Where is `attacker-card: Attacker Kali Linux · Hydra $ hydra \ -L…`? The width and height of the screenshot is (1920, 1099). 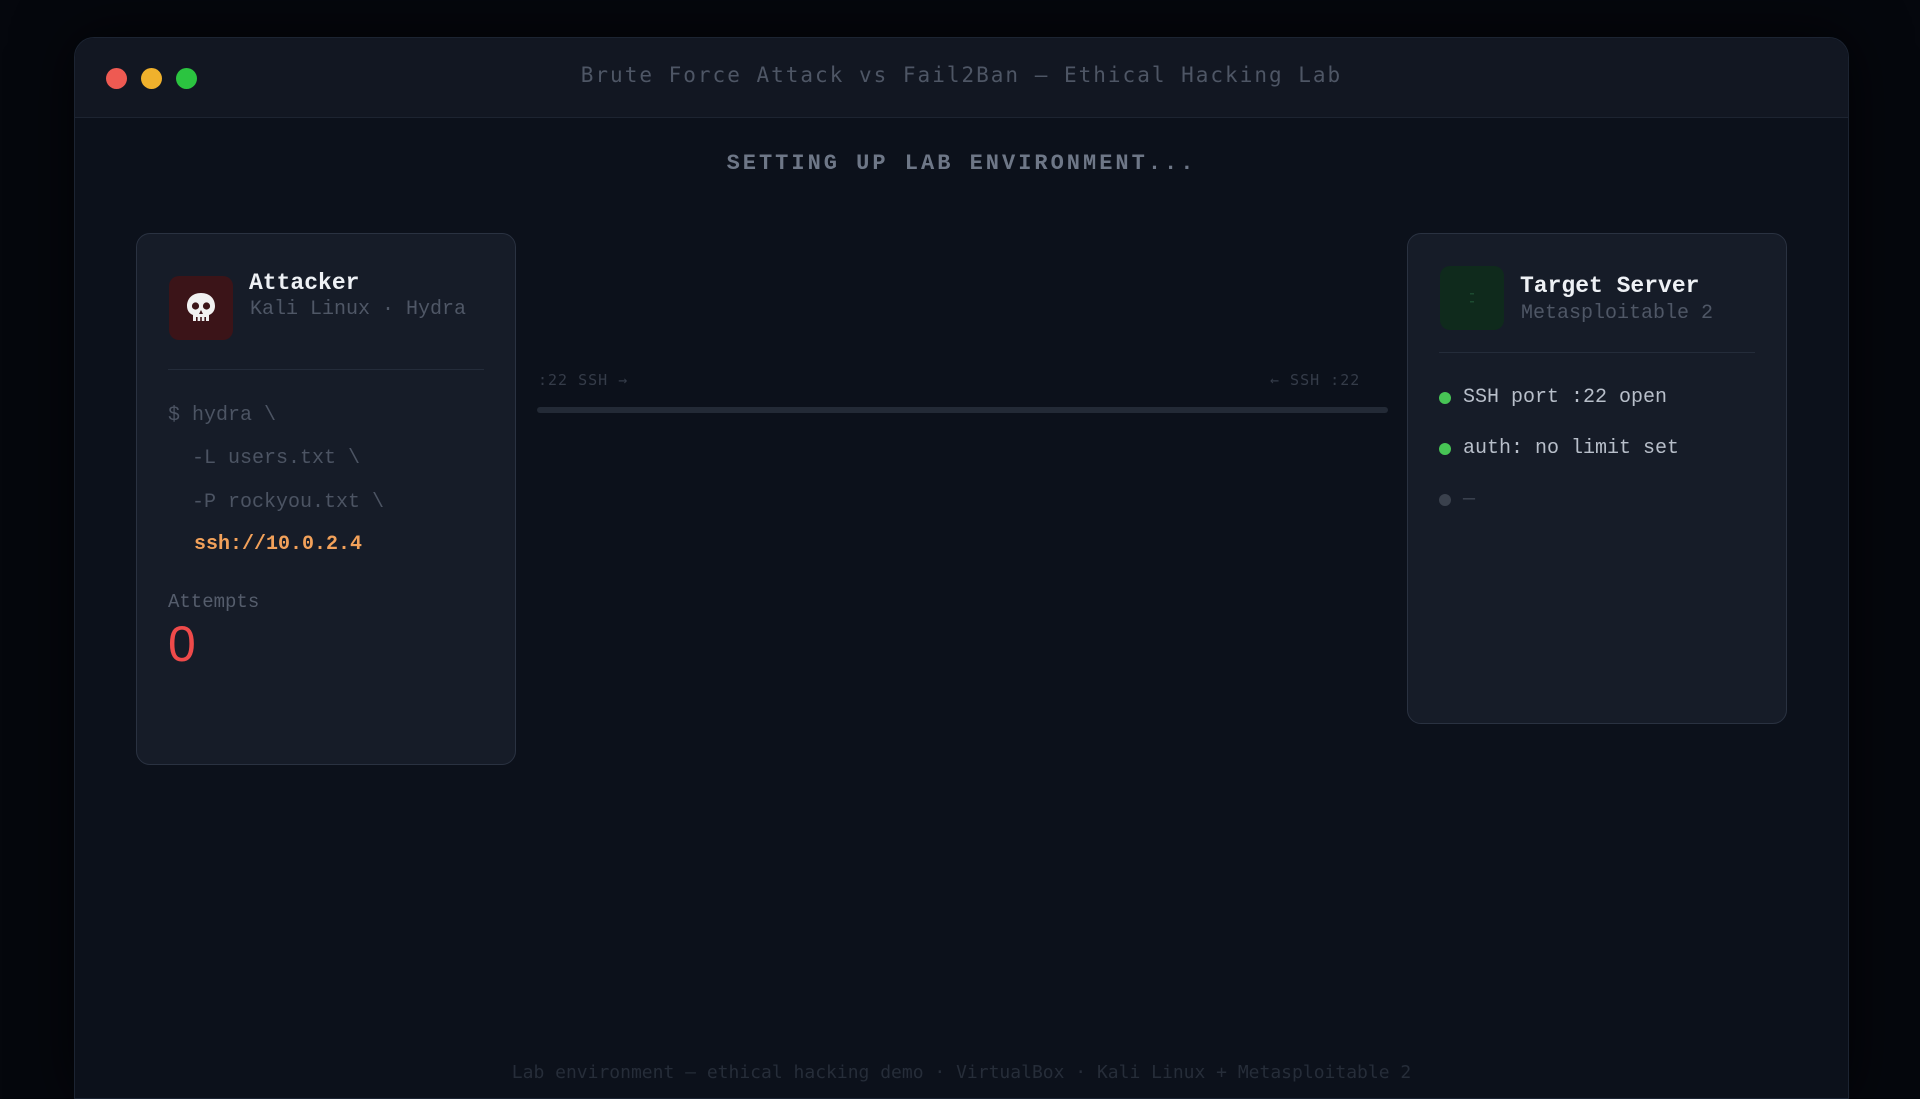 attacker-card: Attacker Kali Linux · Hydra $ hydra \ -L… is located at coordinates (326, 499).